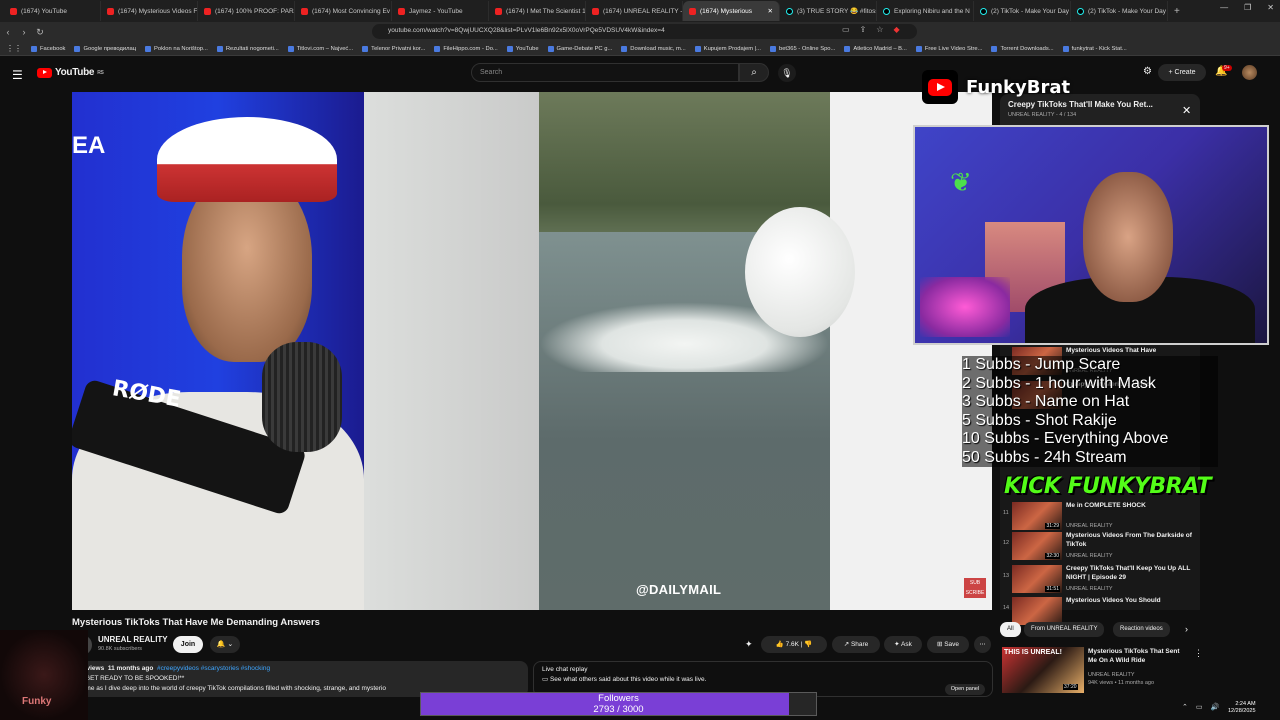 The width and height of the screenshot is (1280, 720). I want to click on bookmark-item: Google преводилац, so click(105, 48).